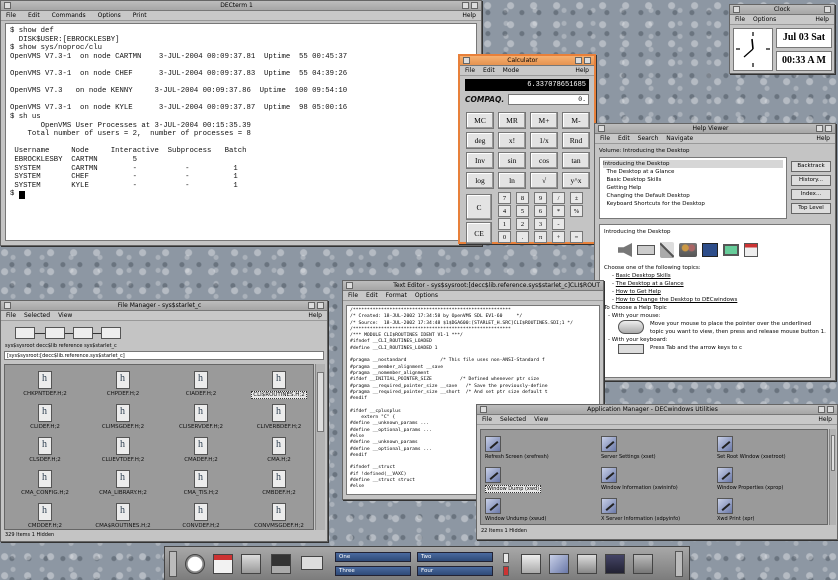  I want to click on application-list-scrollbar, so click(832, 477).